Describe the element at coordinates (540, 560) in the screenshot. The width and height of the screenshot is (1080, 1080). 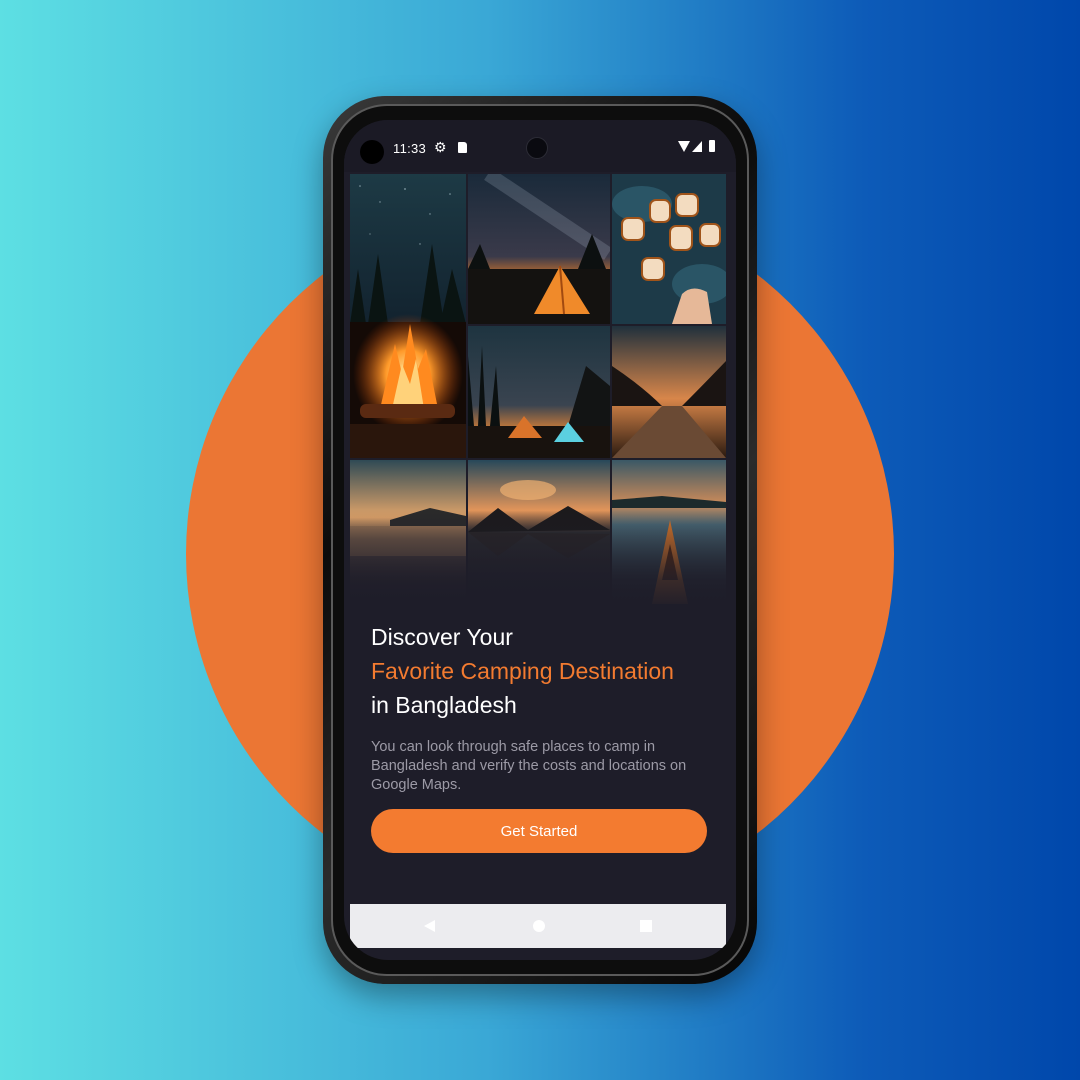
I see `gallery-fade` at that location.